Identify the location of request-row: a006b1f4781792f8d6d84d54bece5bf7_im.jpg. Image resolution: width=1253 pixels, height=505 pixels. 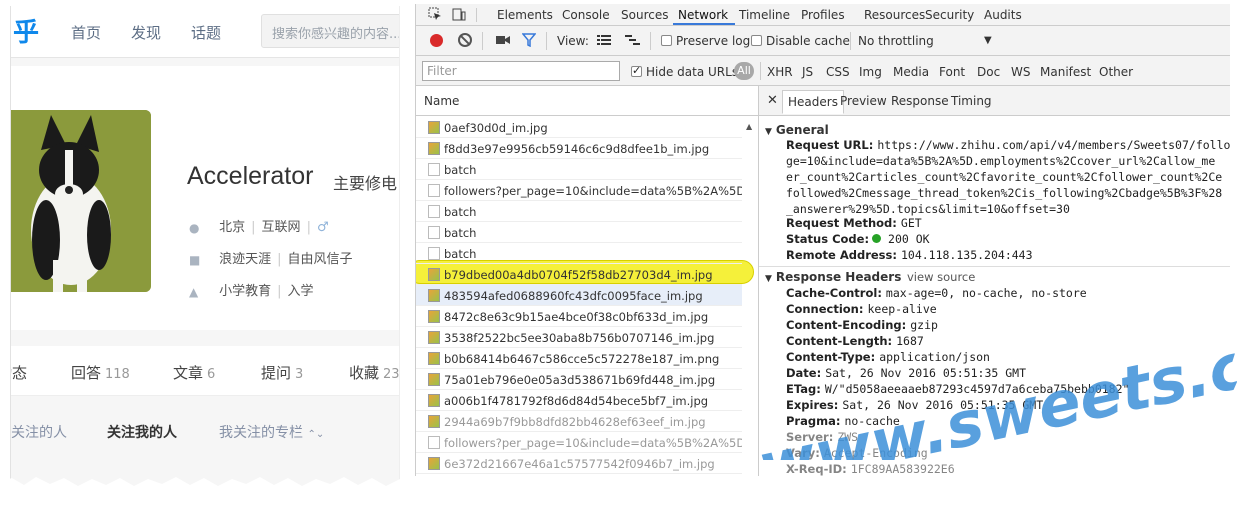
(579, 400).